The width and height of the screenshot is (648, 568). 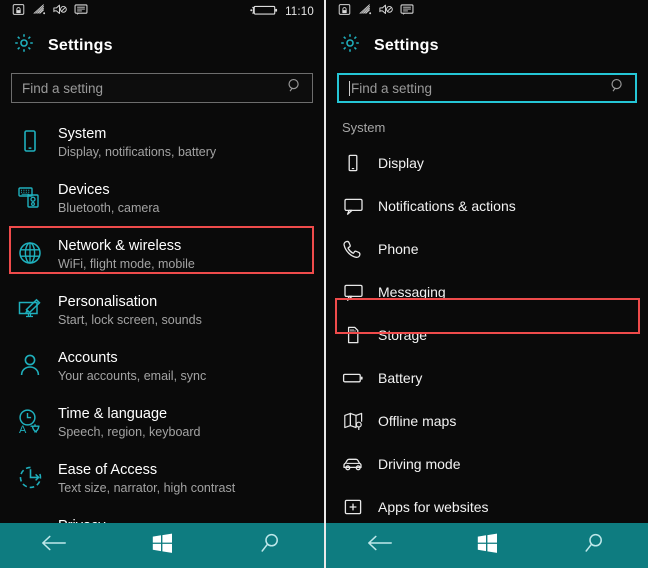 I want to click on list-item-label: Accounts, so click(x=88, y=358).